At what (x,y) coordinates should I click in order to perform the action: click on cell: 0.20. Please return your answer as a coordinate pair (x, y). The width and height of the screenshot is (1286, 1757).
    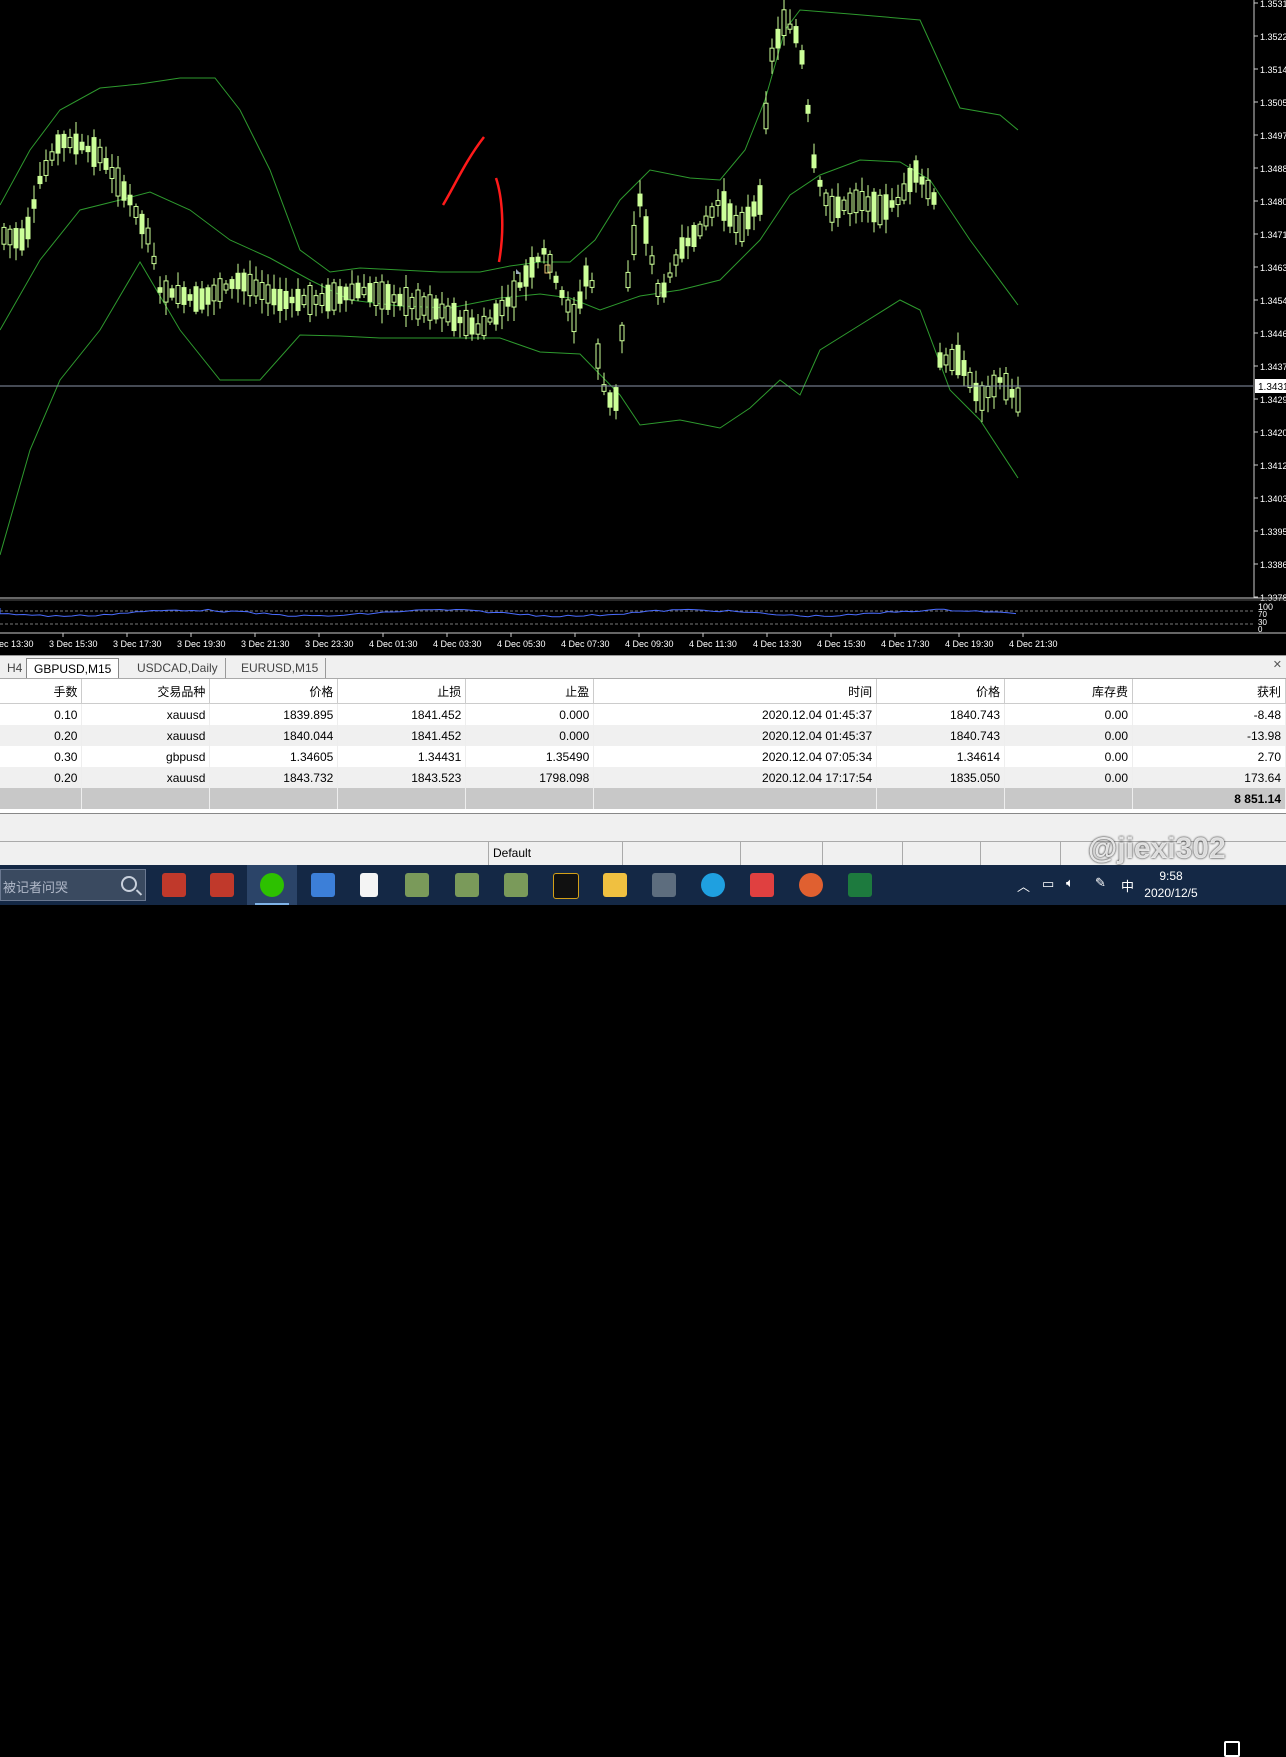
    Looking at the image, I should click on (41, 777).